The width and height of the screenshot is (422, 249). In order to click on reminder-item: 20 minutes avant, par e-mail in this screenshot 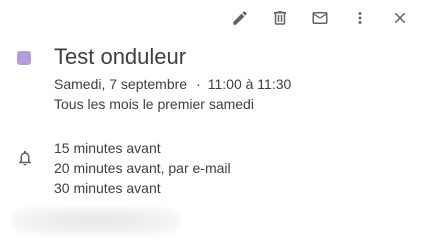, I will do `click(142, 168)`.